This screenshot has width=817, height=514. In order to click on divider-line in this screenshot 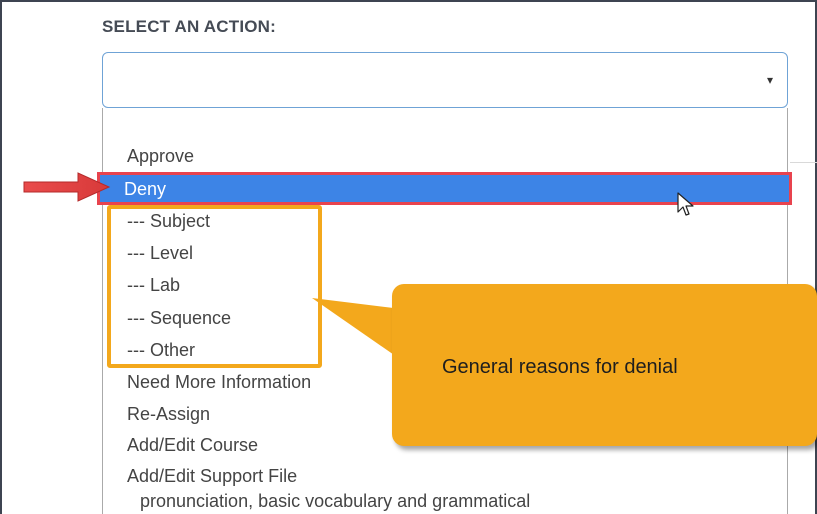, I will do `click(803, 162)`.